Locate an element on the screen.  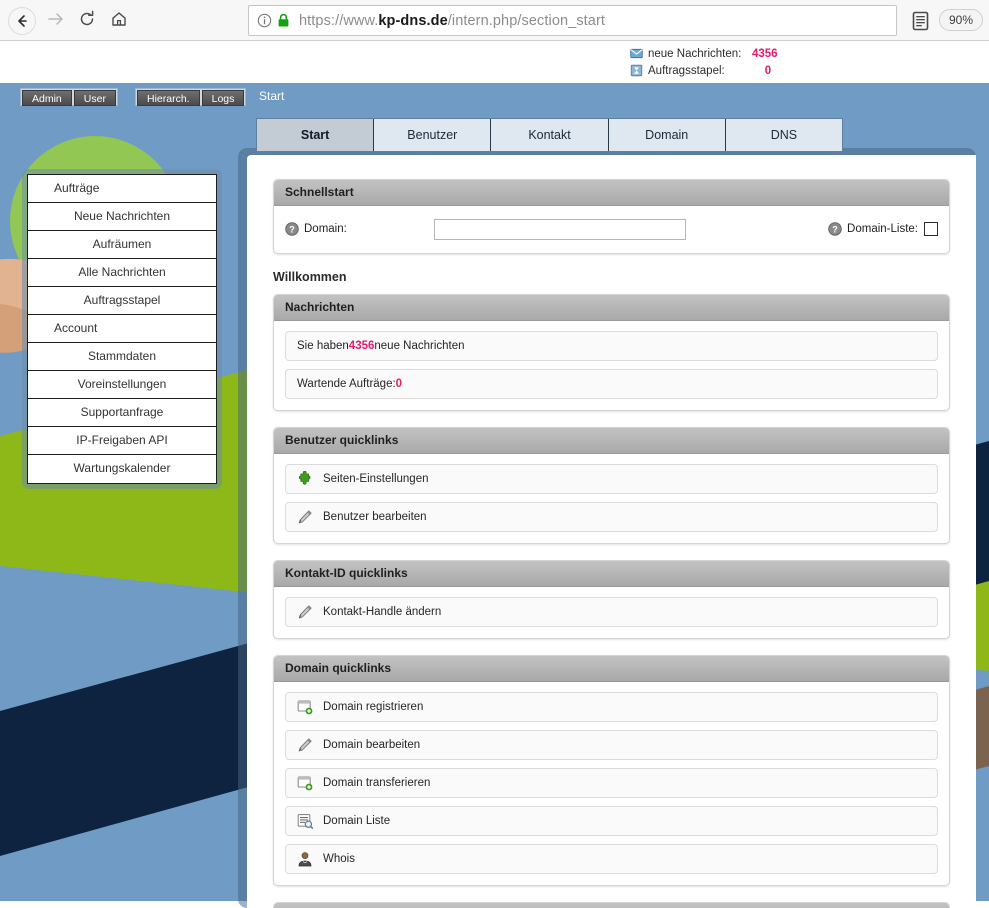
admin-bar: Admin User Hierarch. Logs Start is located at coordinates (494, 97).